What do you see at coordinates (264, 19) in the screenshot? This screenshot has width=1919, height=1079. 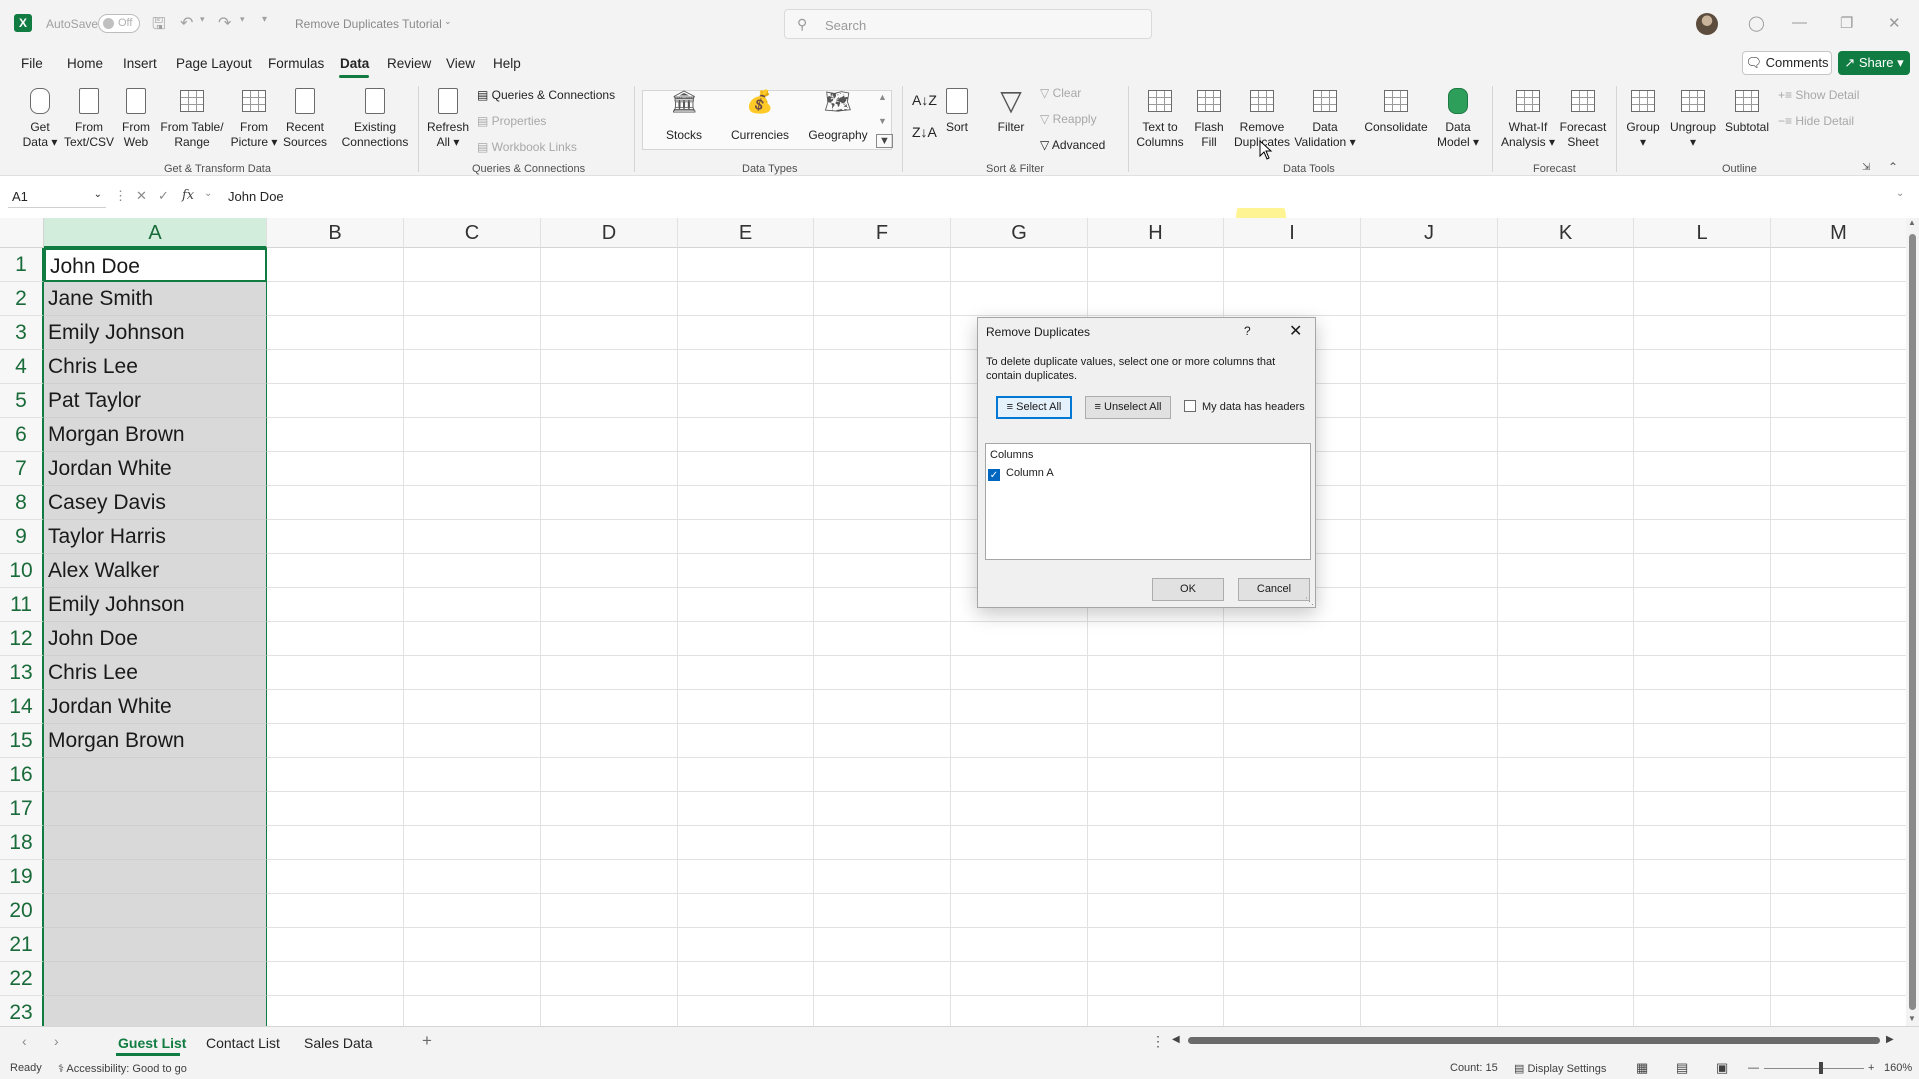 I see `customize-toolbar-icon: ▾` at bounding box center [264, 19].